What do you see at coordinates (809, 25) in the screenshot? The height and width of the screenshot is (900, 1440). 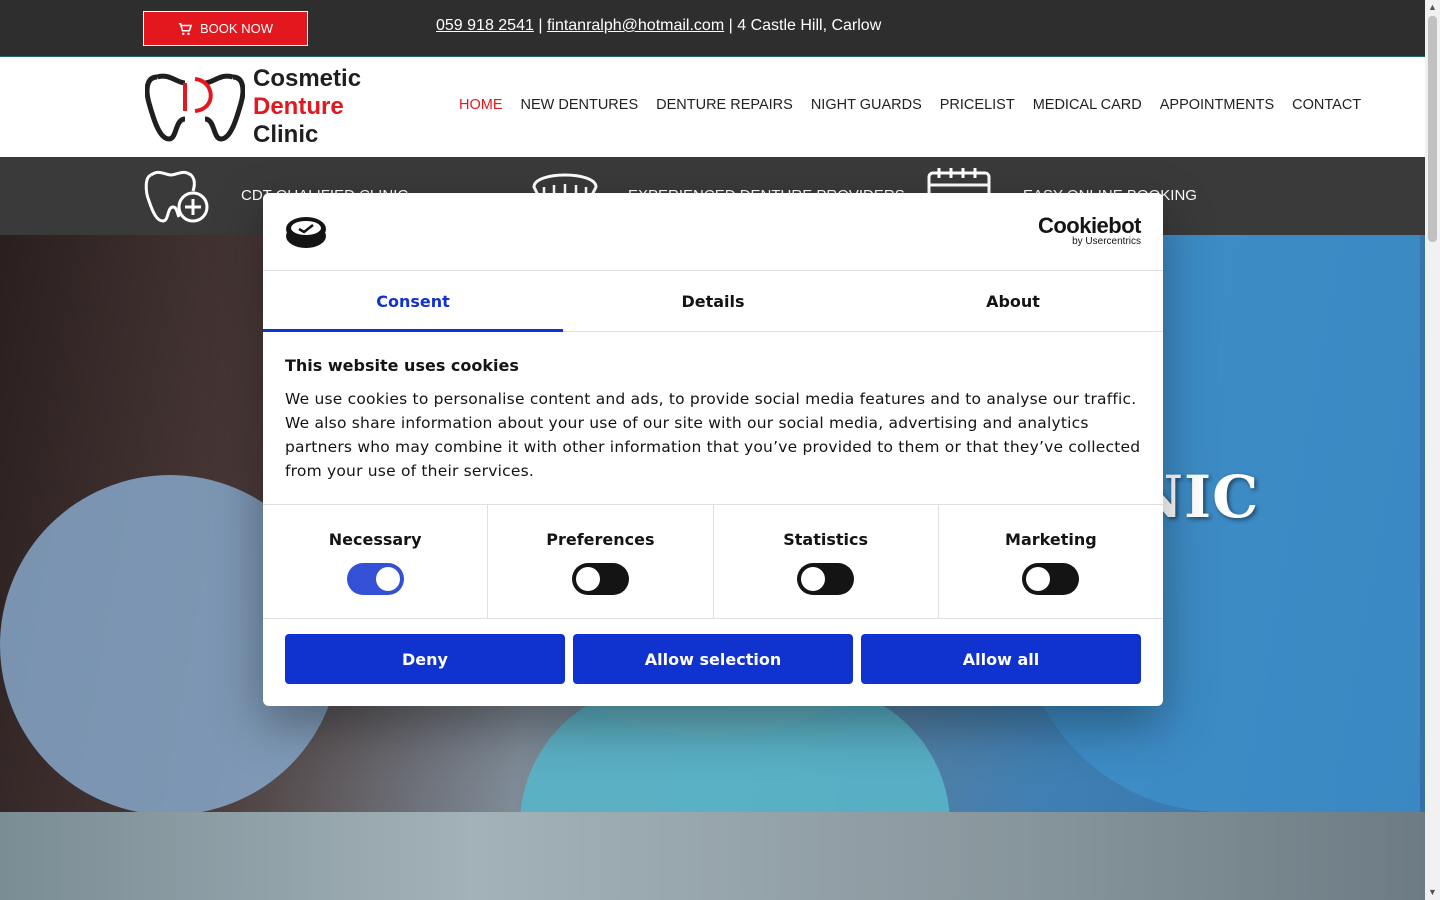 I see `address-text: 4 Castle Hill, Carlow` at bounding box center [809, 25].